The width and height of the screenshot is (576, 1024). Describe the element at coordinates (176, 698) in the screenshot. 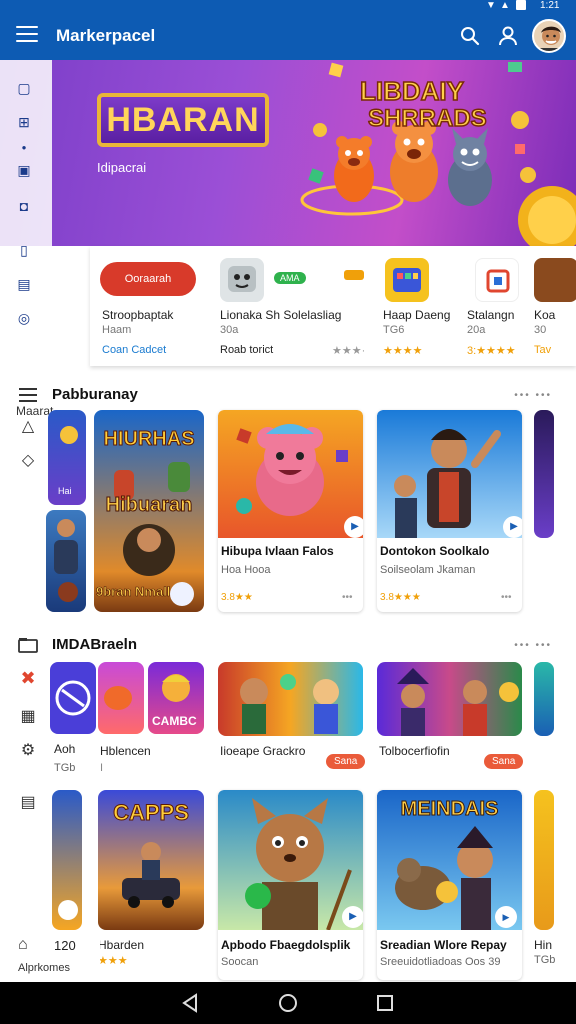

I see `game-tile: CAMBC` at that location.